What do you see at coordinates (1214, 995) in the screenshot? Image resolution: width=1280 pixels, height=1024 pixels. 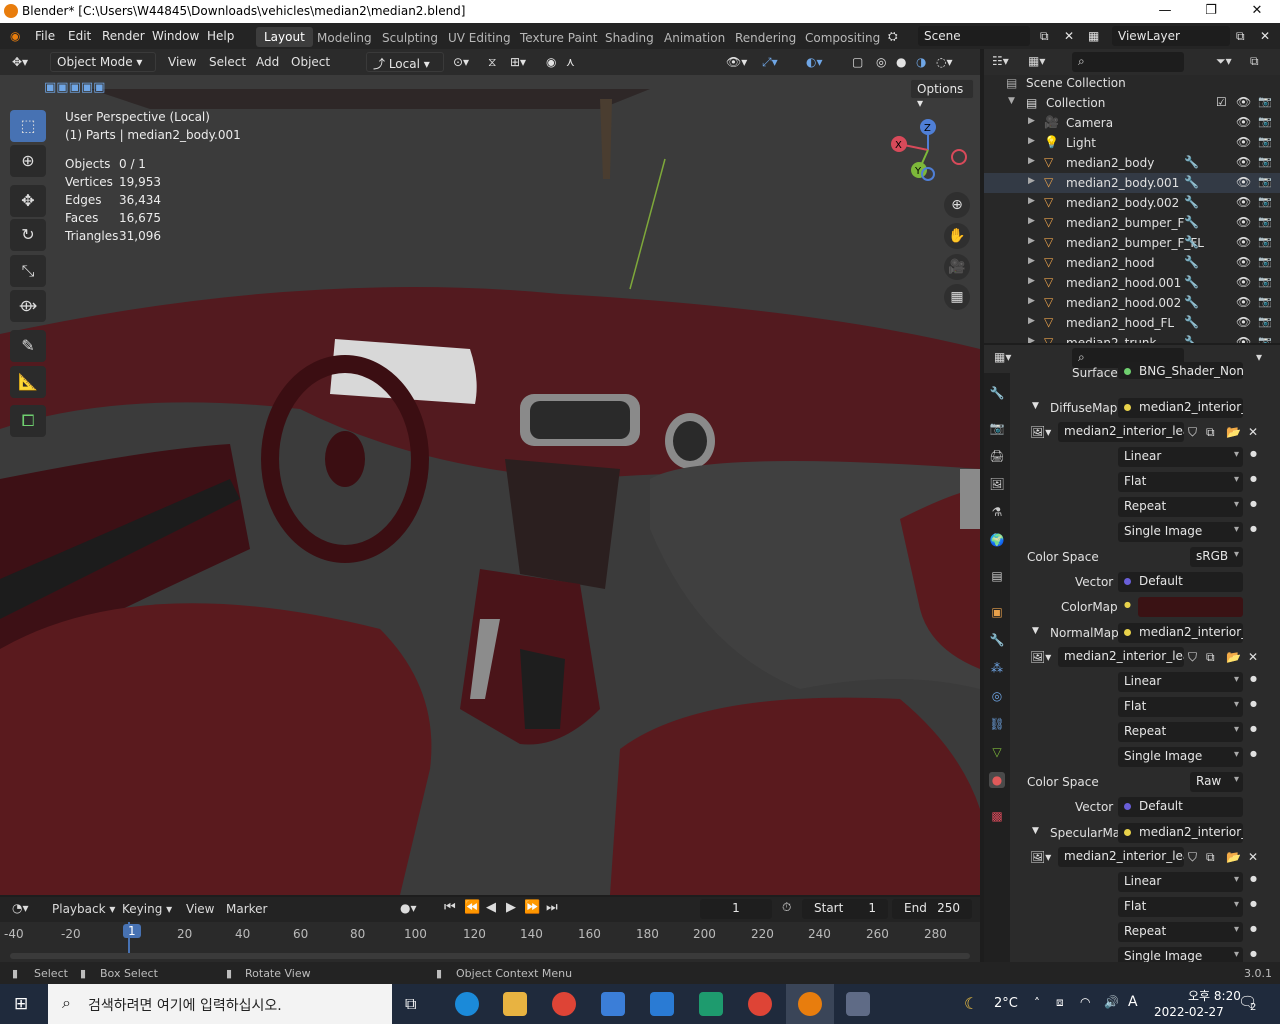 I see `clock-time: 오후 8:20` at bounding box center [1214, 995].